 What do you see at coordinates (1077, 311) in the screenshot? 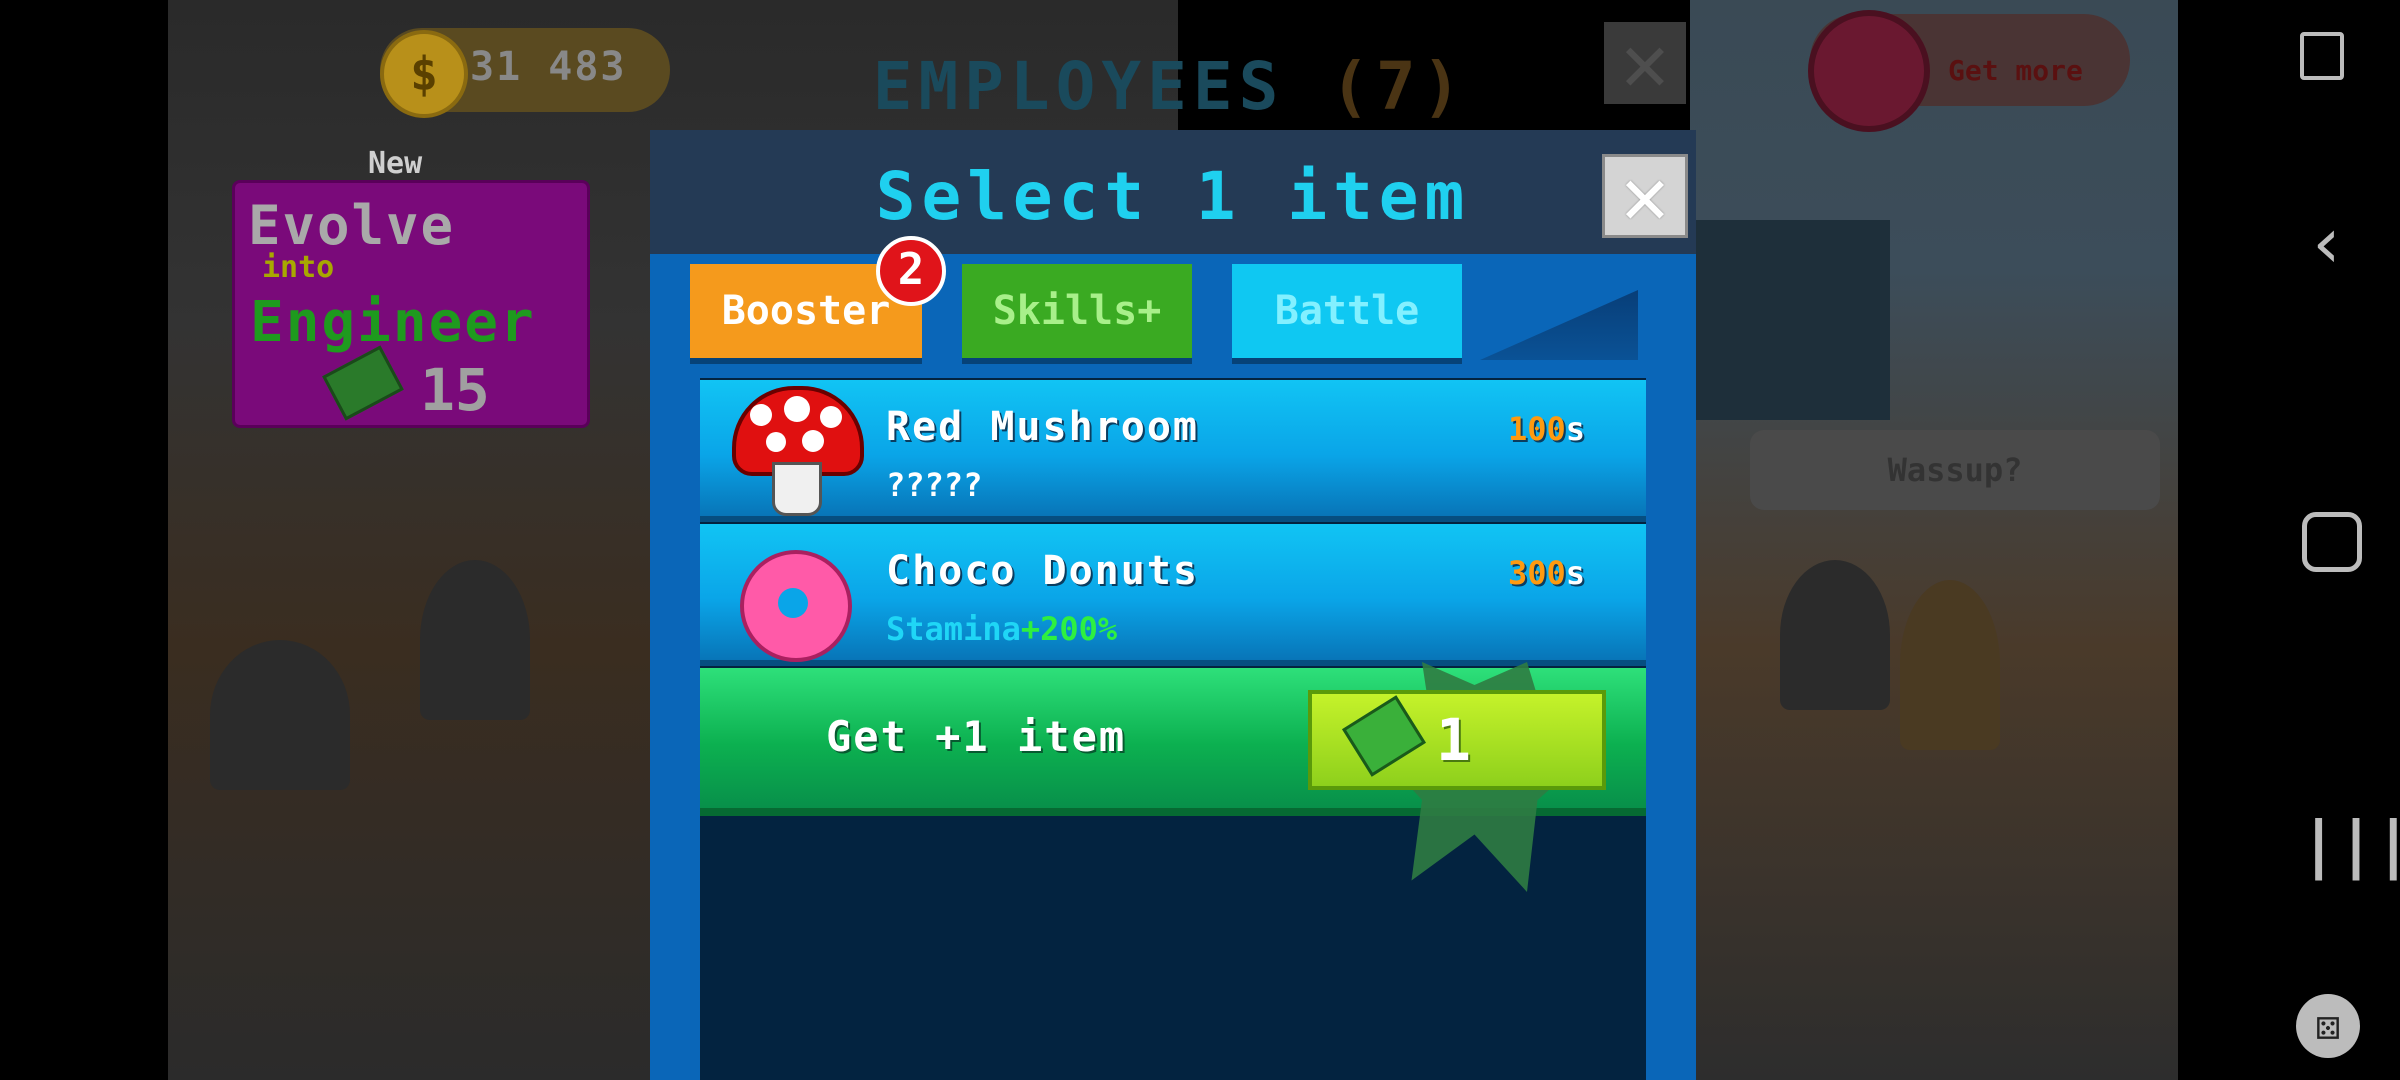
I see `tab-skills: Skills+` at bounding box center [1077, 311].